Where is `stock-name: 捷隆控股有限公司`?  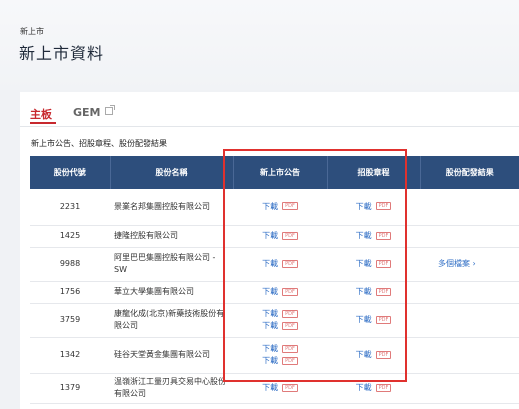 stock-name: 捷隆控股有限公司 is located at coordinates (171, 236).